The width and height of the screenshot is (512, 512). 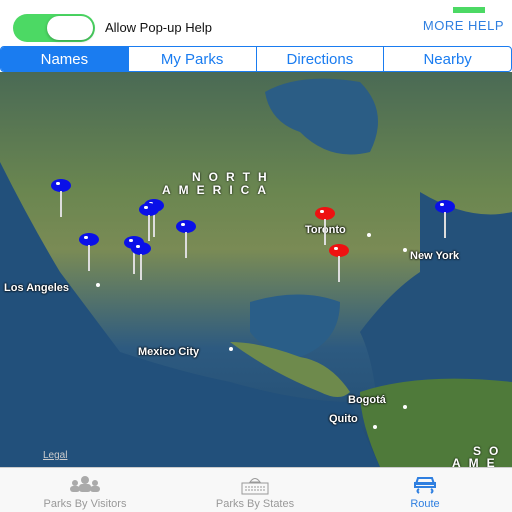 I want to click on region-label: NORTH, so click(x=233, y=177).